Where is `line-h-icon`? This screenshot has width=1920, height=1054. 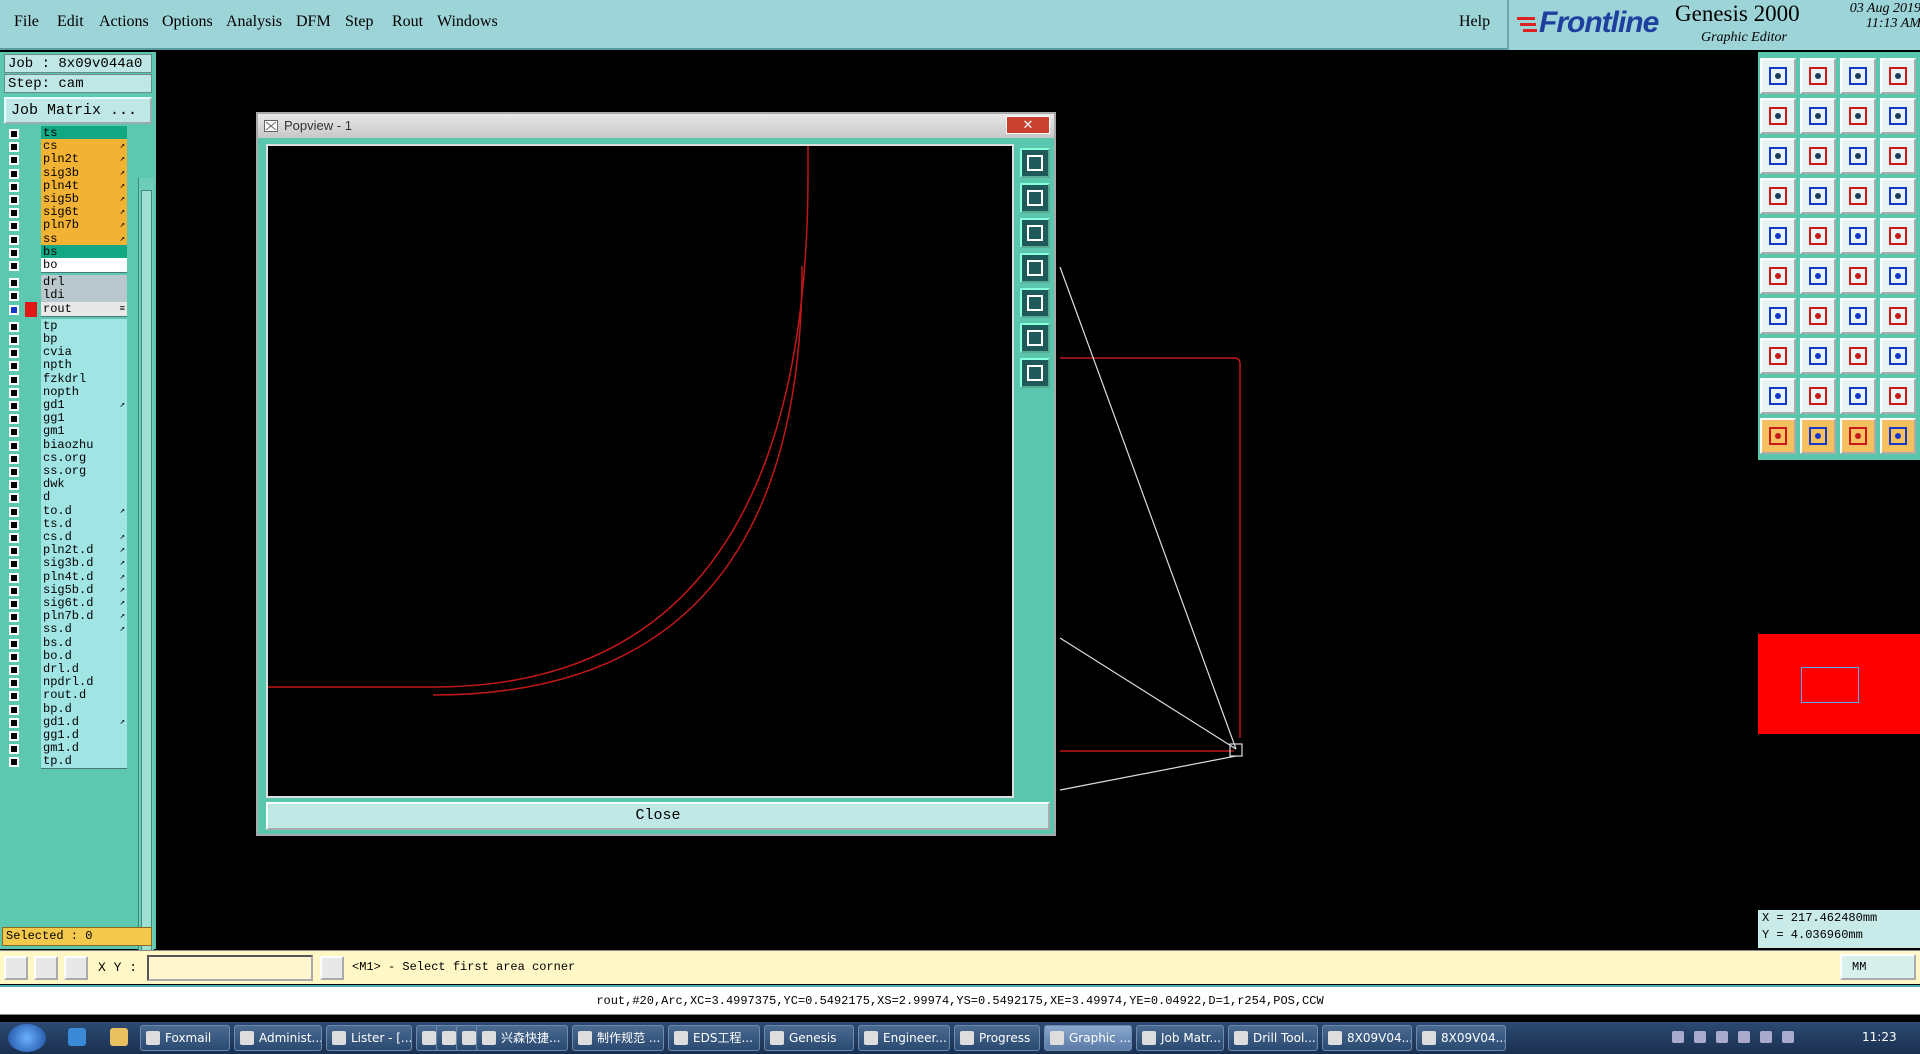 line-h-icon is located at coordinates (1818, 356).